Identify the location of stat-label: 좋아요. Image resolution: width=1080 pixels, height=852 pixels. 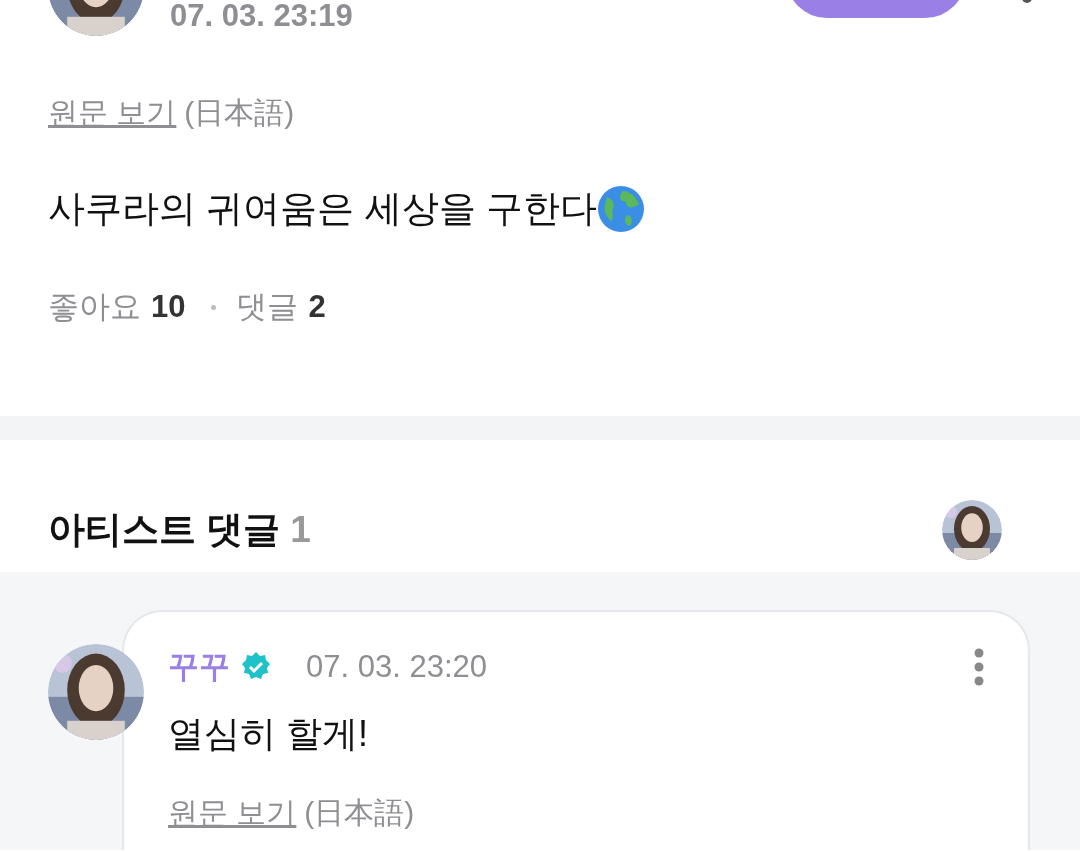
(94, 307).